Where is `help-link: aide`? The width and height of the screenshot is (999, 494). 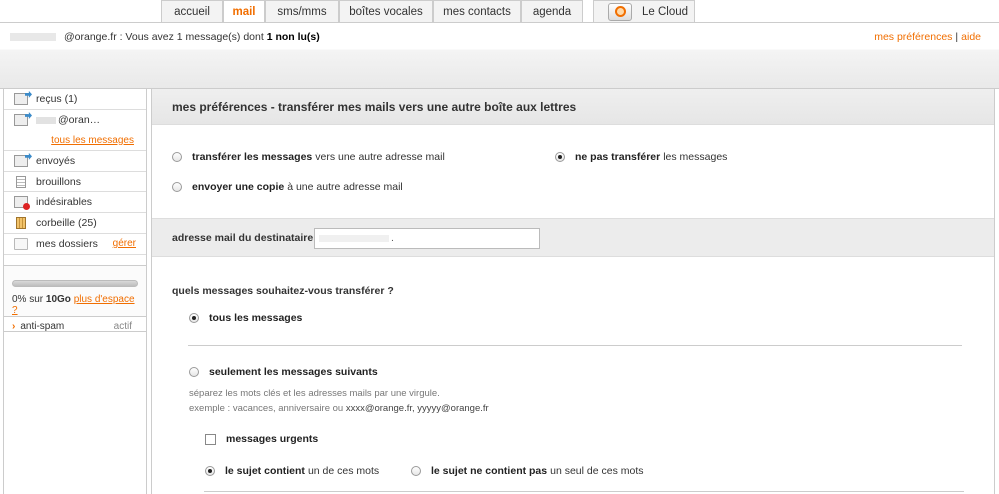 help-link: aide is located at coordinates (971, 37).